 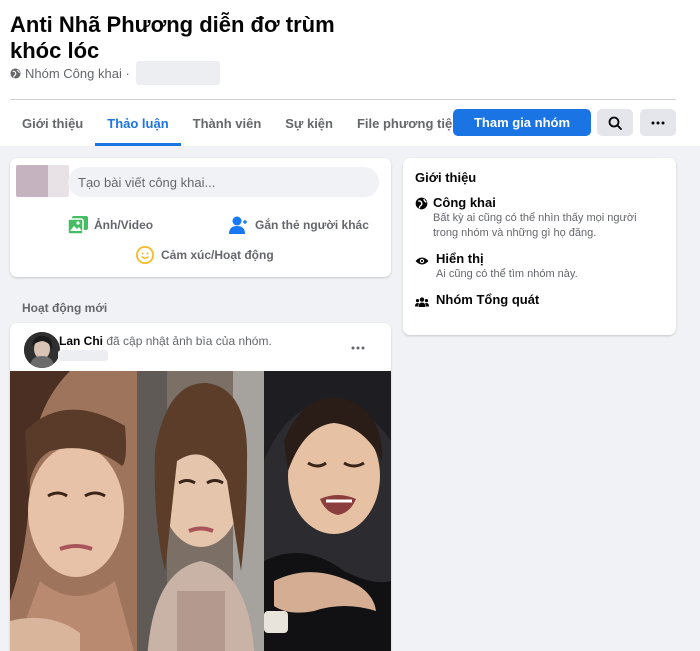 What do you see at coordinates (312, 225) in the screenshot?
I see `tag-people-label: Gắn thẻ người khác` at bounding box center [312, 225].